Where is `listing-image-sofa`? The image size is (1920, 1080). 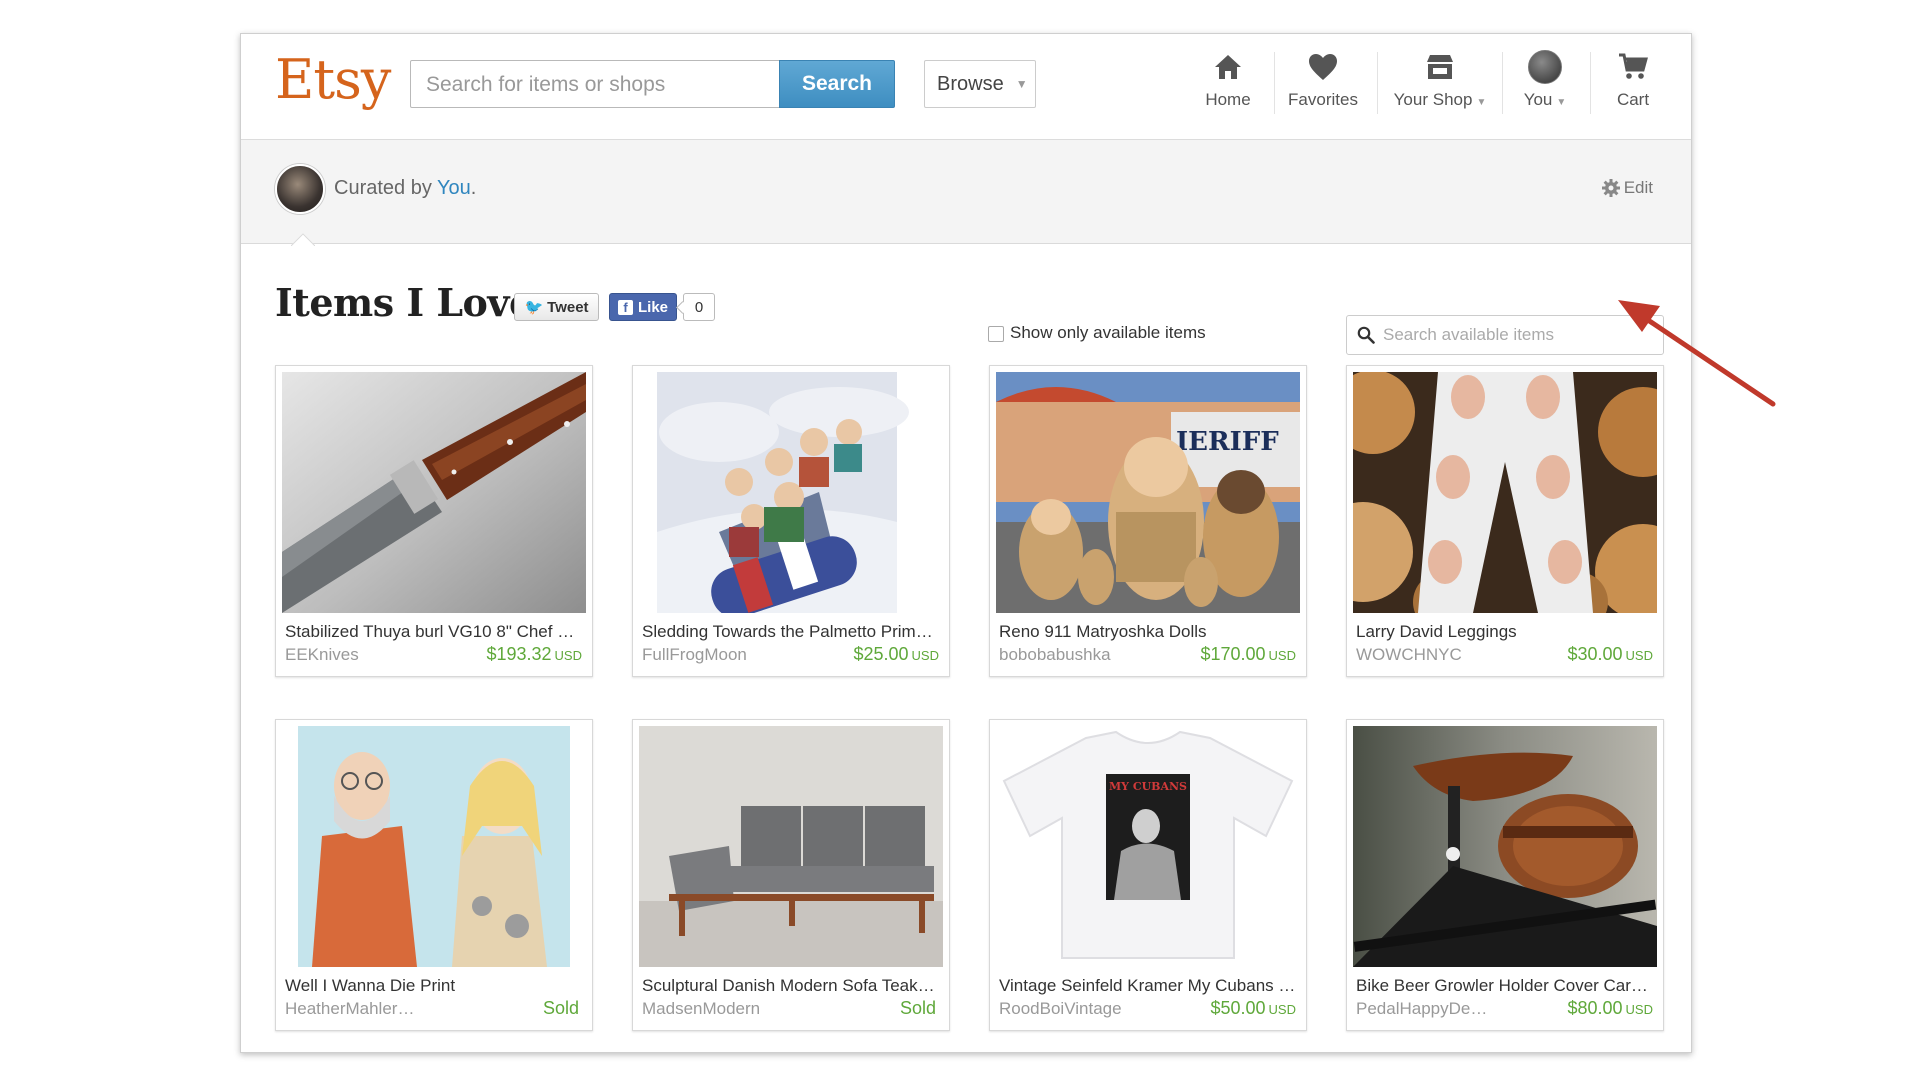 listing-image-sofa is located at coordinates (791, 846).